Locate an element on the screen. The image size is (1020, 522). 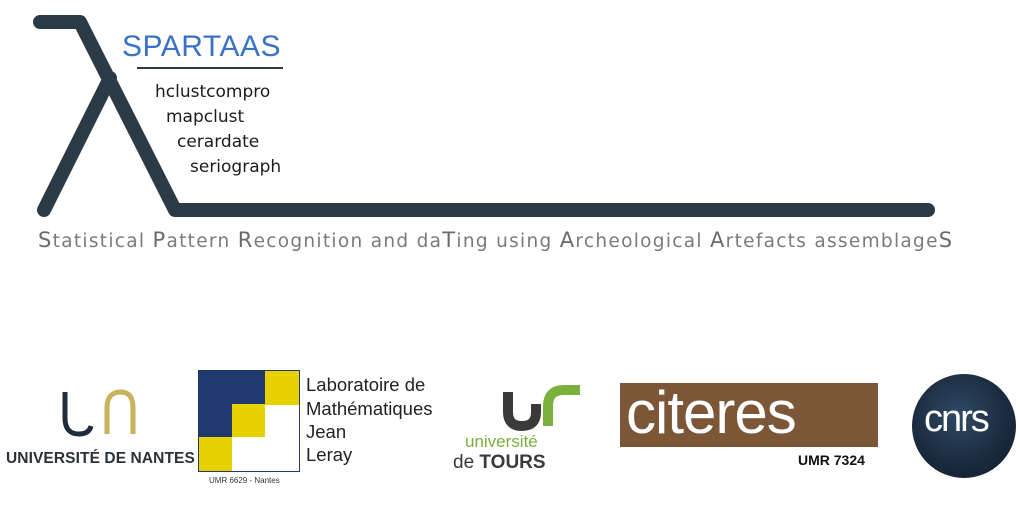
lmjl-caption: UMR 6629 - Nantes is located at coordinates (244, 480).